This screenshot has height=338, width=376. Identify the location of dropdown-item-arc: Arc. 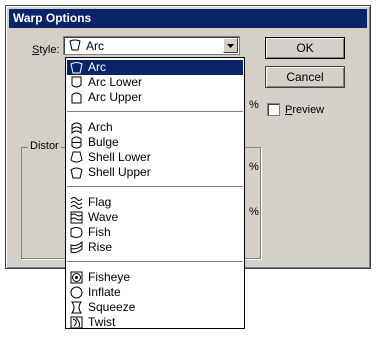
(155, 67).